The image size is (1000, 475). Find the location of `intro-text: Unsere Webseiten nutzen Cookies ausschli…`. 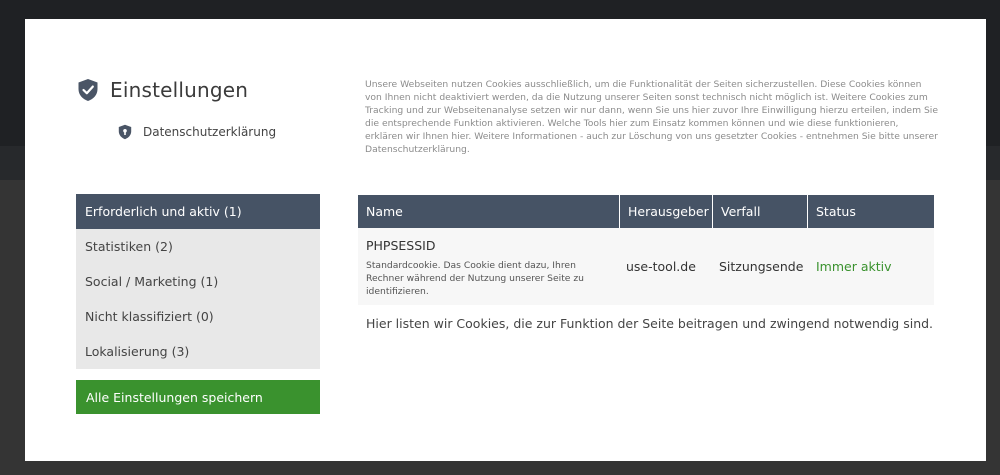

intro-text: Unsere Webseiten nutzen Cookies ausschli… is located at coordinates (651, 117).